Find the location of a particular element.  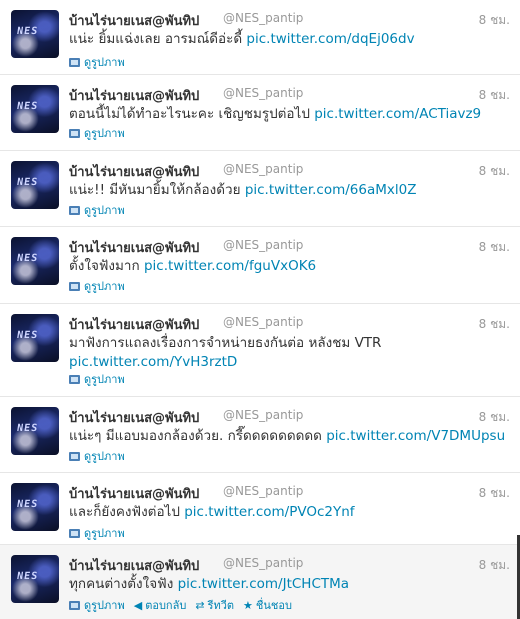

reply-button: ◀ ตอบกลับ is located at coordinates (160, 605).